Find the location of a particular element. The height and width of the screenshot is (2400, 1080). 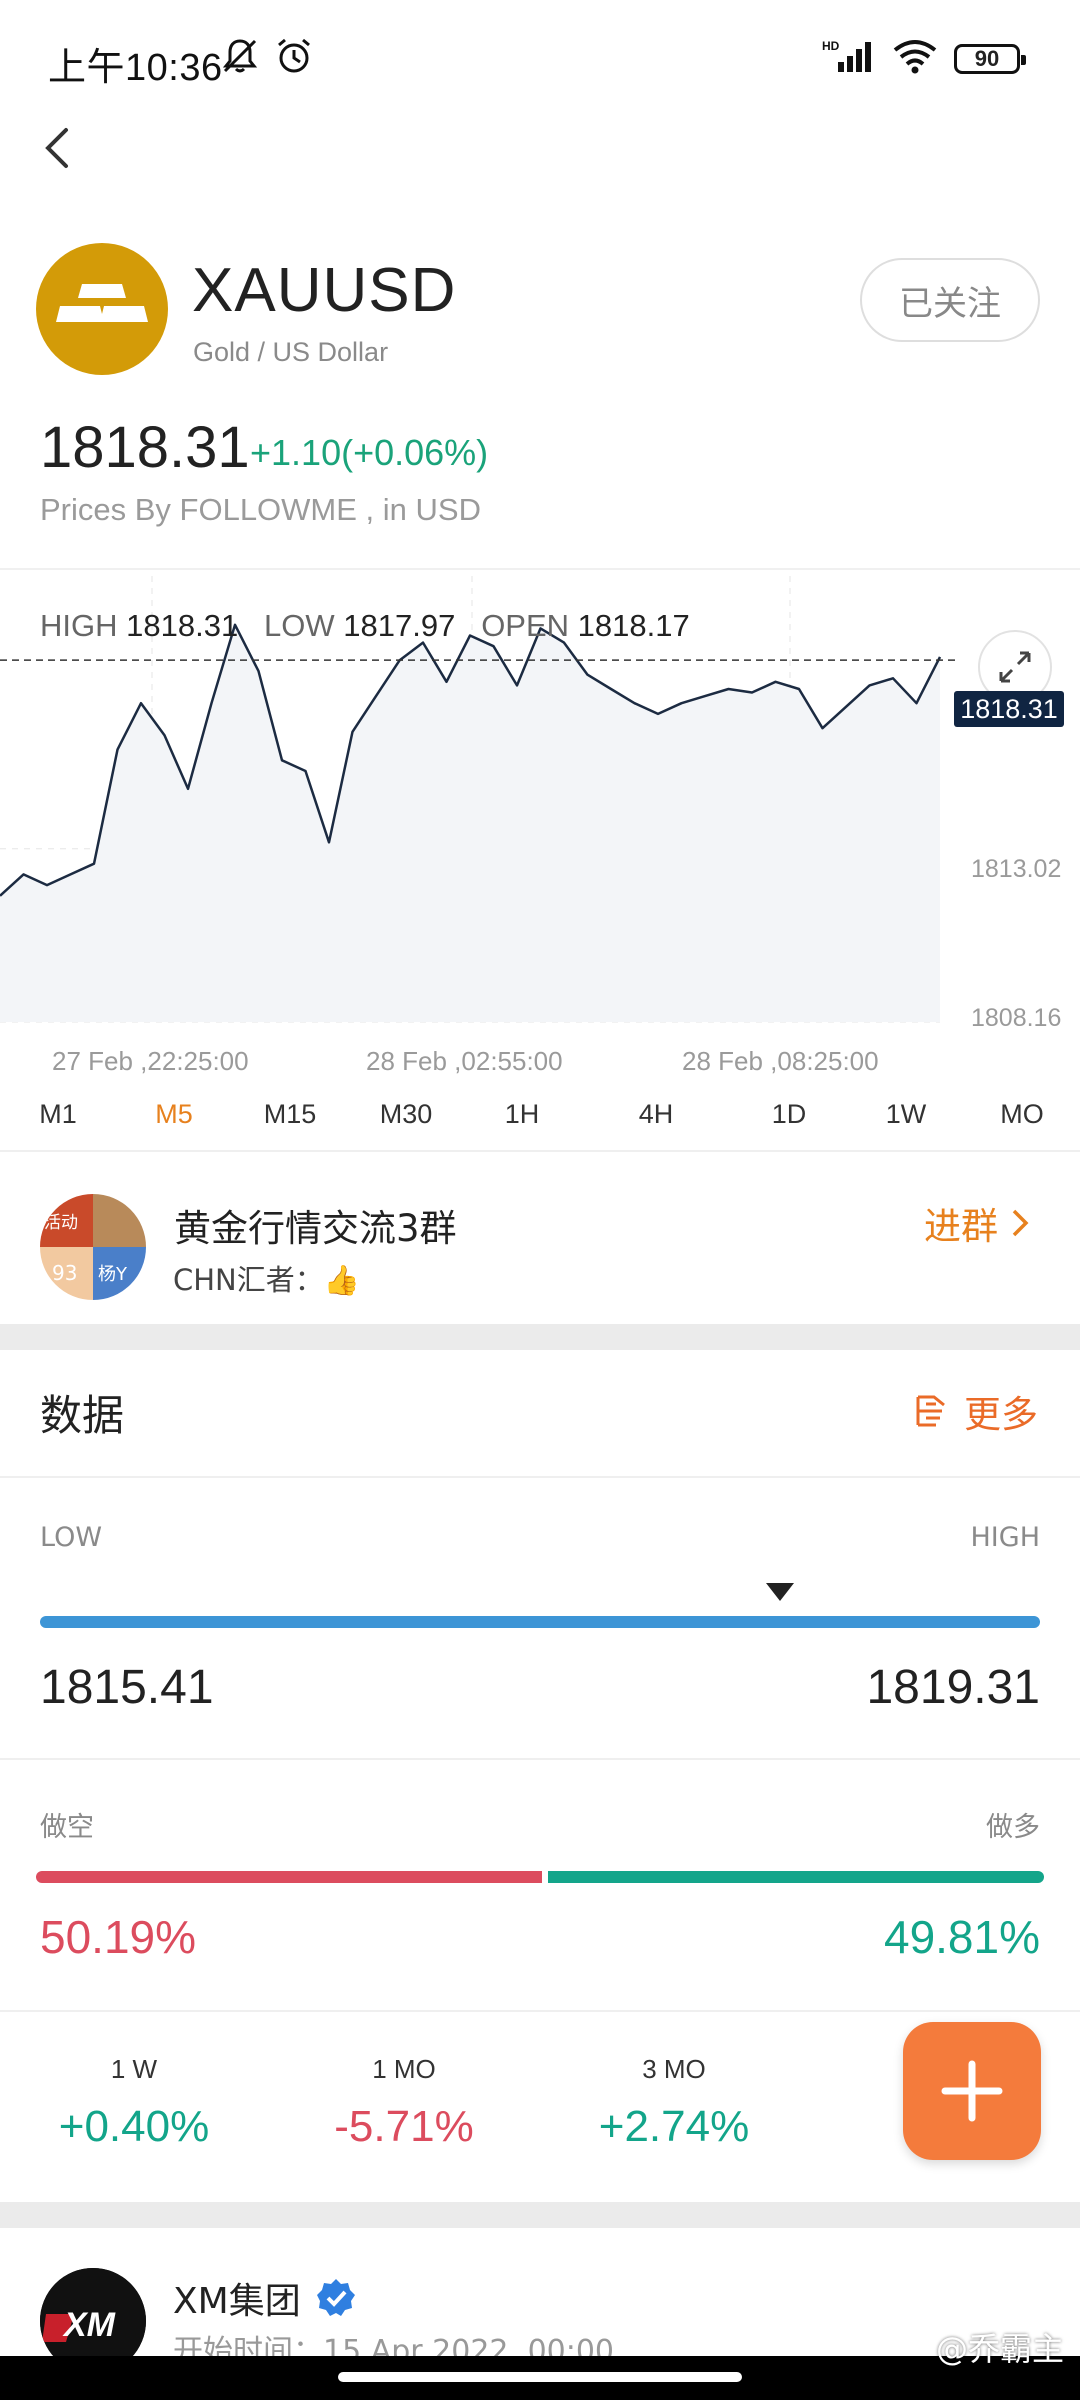

group-message: CHN汇者：👍 is located at coordinates (266, 1280).